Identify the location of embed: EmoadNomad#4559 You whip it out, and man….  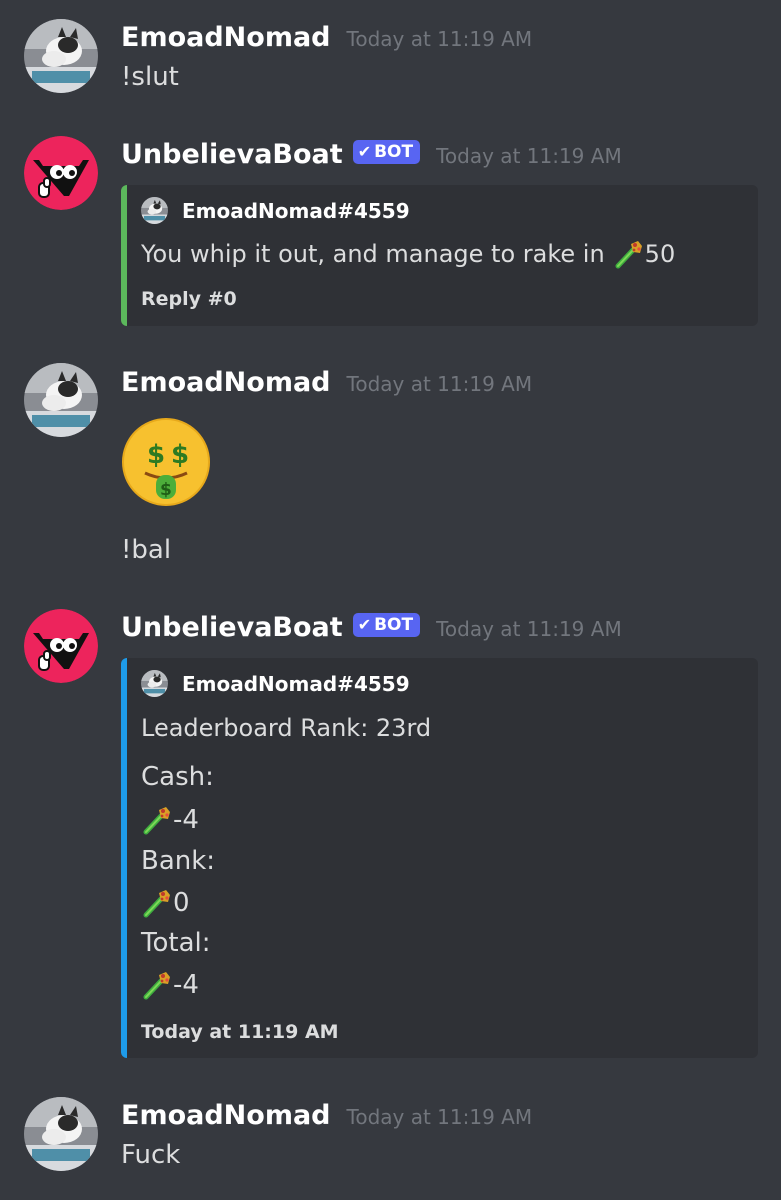
(439, 255).